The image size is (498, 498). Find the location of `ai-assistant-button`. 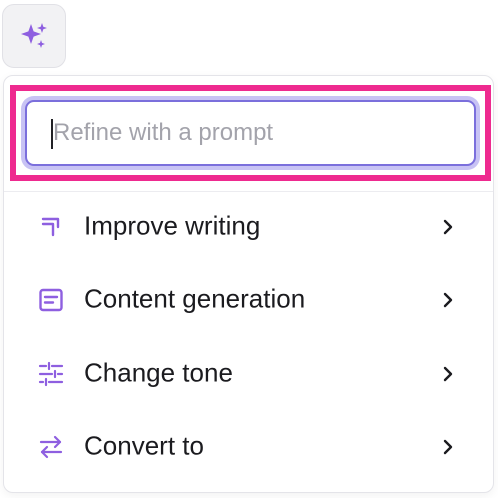

ai-assistant-button is located at coordinates (34, 36).